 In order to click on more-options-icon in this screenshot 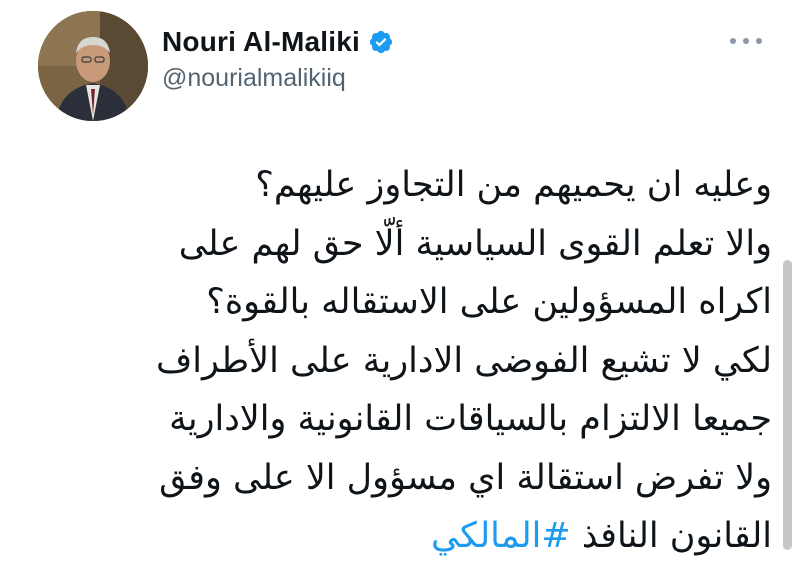, I will do `click(746, 41)`.